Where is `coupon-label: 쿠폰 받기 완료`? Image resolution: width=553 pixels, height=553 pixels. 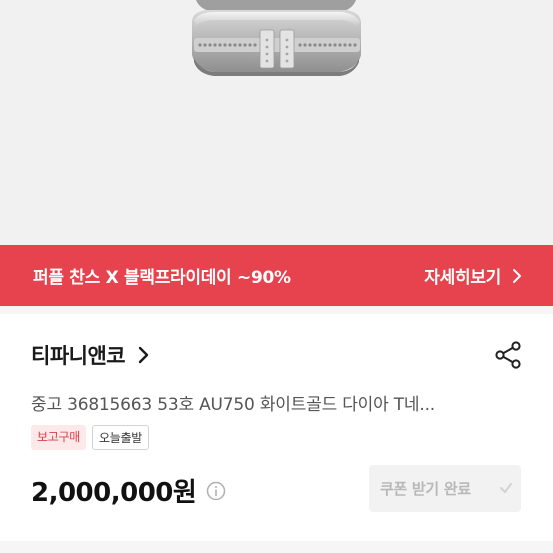 coupon-label: 쿠폰 받기 완료 is located at coordinates (425, 489).